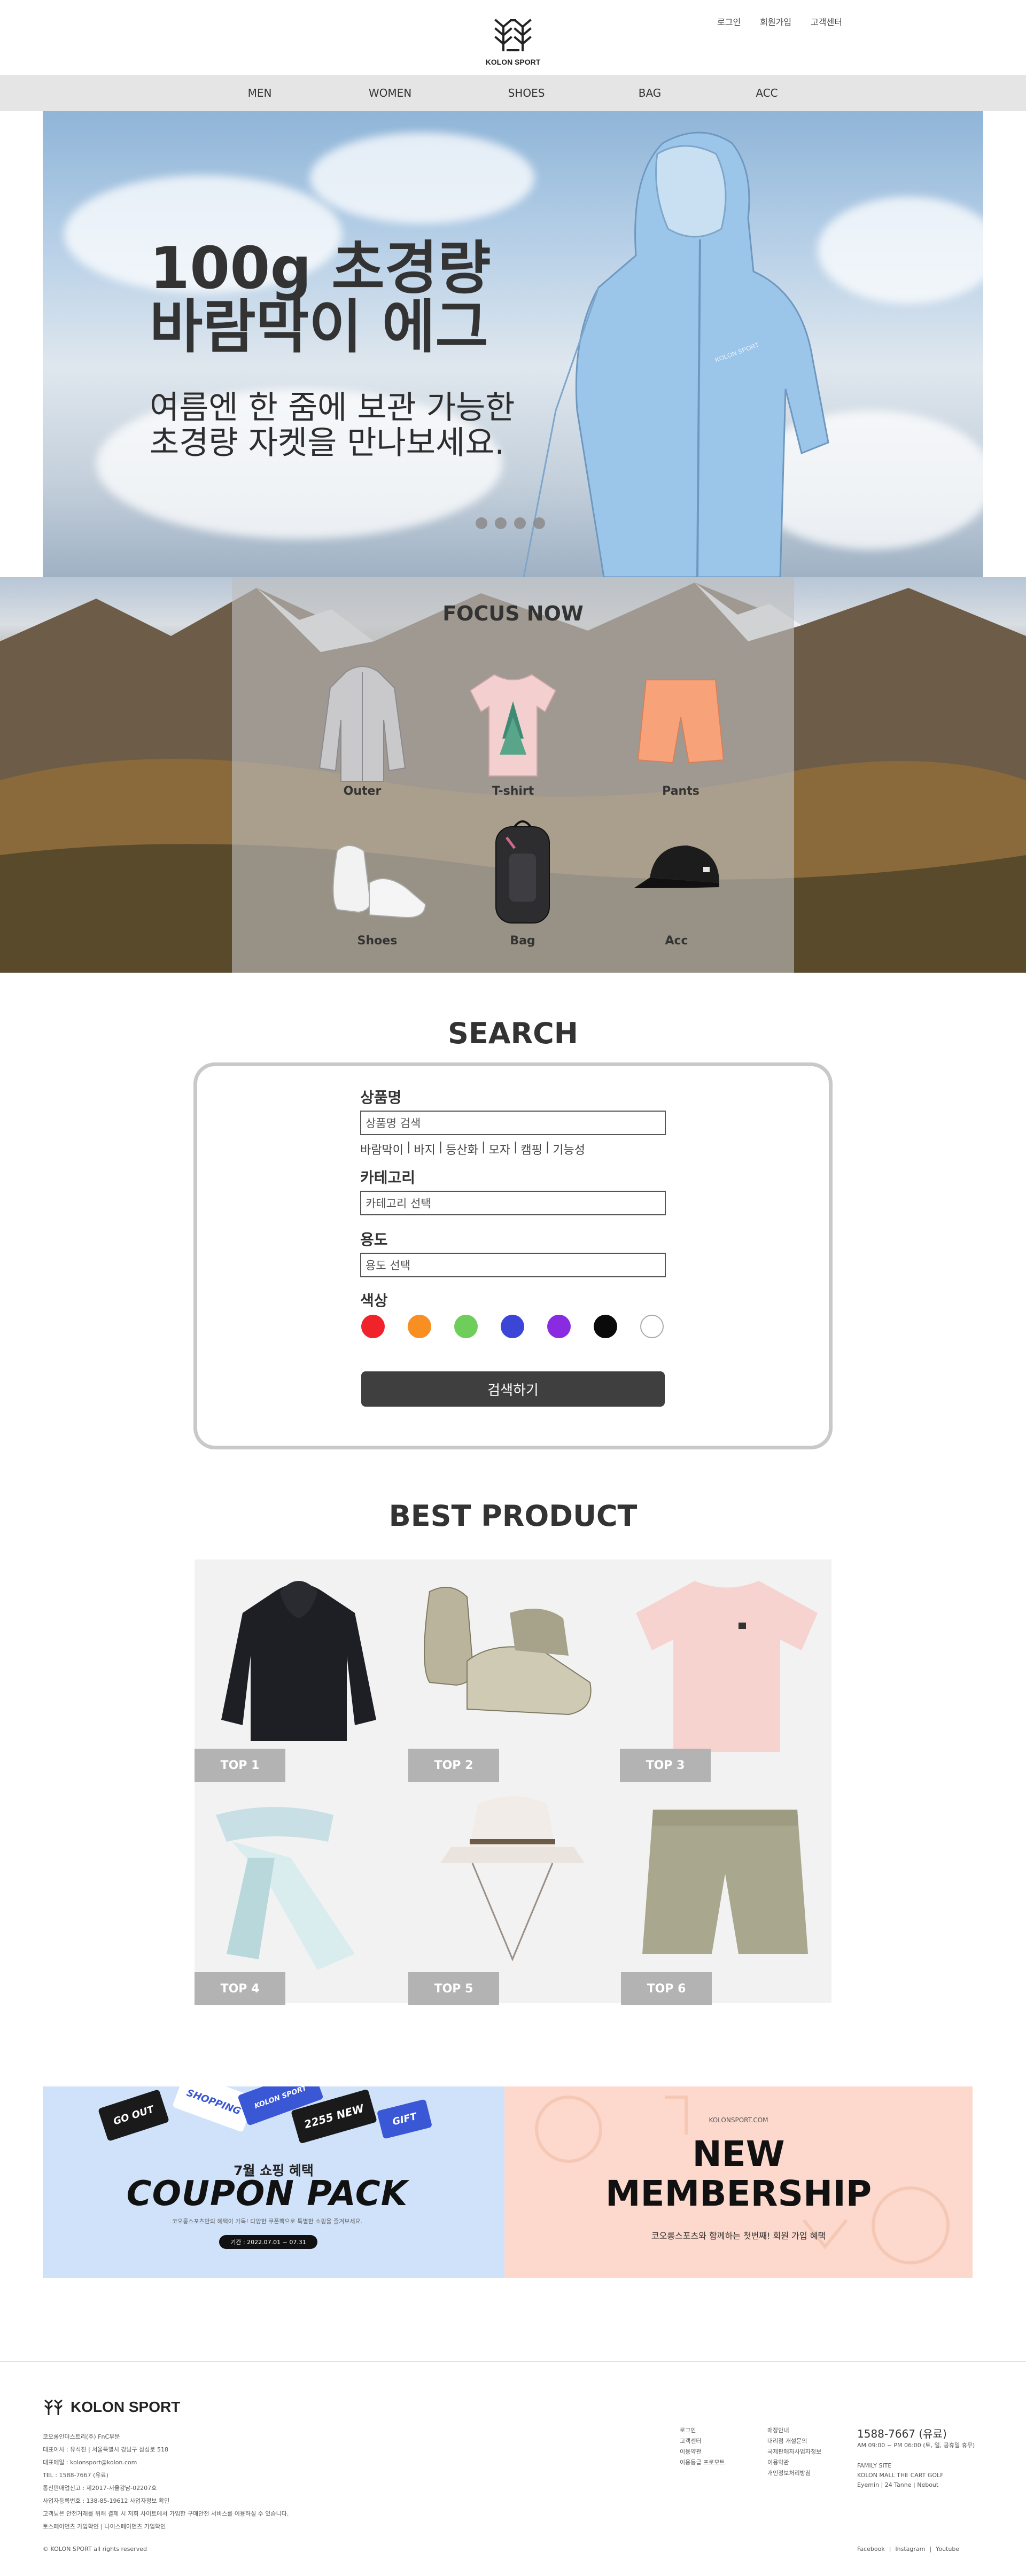 This screenshot has width=1026, height=2576. Describe the element at coordinates (794, 2473) in the screenshot. I see `footer-link: 개인정보처리방침` at that location.